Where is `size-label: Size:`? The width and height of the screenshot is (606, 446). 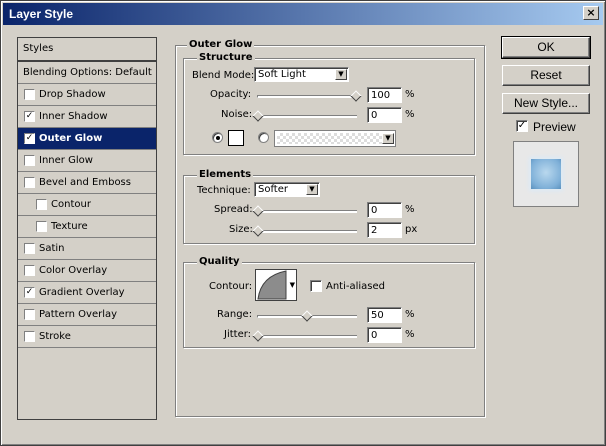
size-label: Size: is located at coordinates (241, 229).